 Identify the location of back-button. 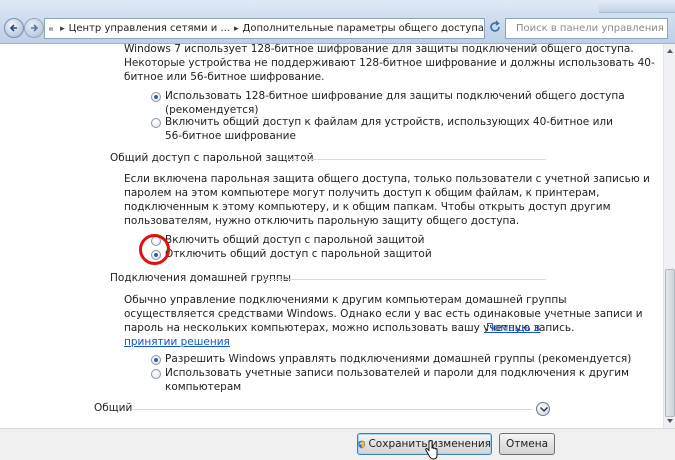
(14, 28).